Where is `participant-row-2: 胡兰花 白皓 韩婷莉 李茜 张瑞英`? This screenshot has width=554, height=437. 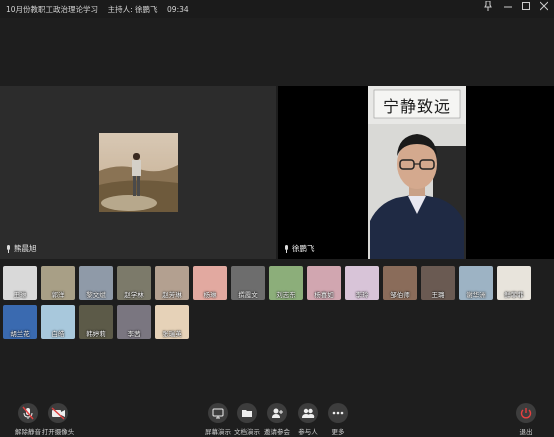
participant-row-2: 胡兰花 白皓 韩婷莉 李茜 张瑞英 is located at coordinates (96, 322).